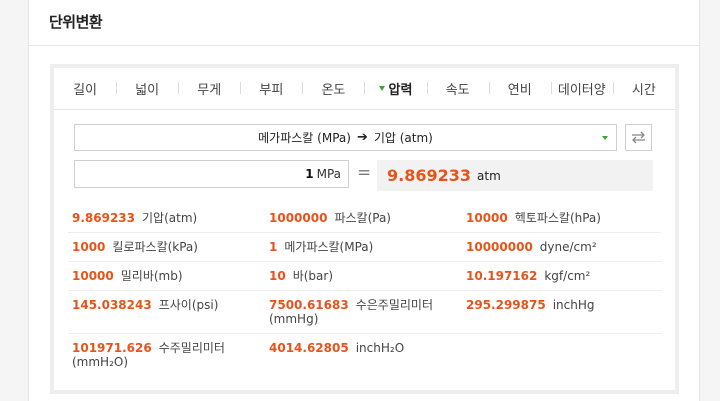 The image size is (720, 401). I want to click on tab-label: 연비, so click(519, 90).